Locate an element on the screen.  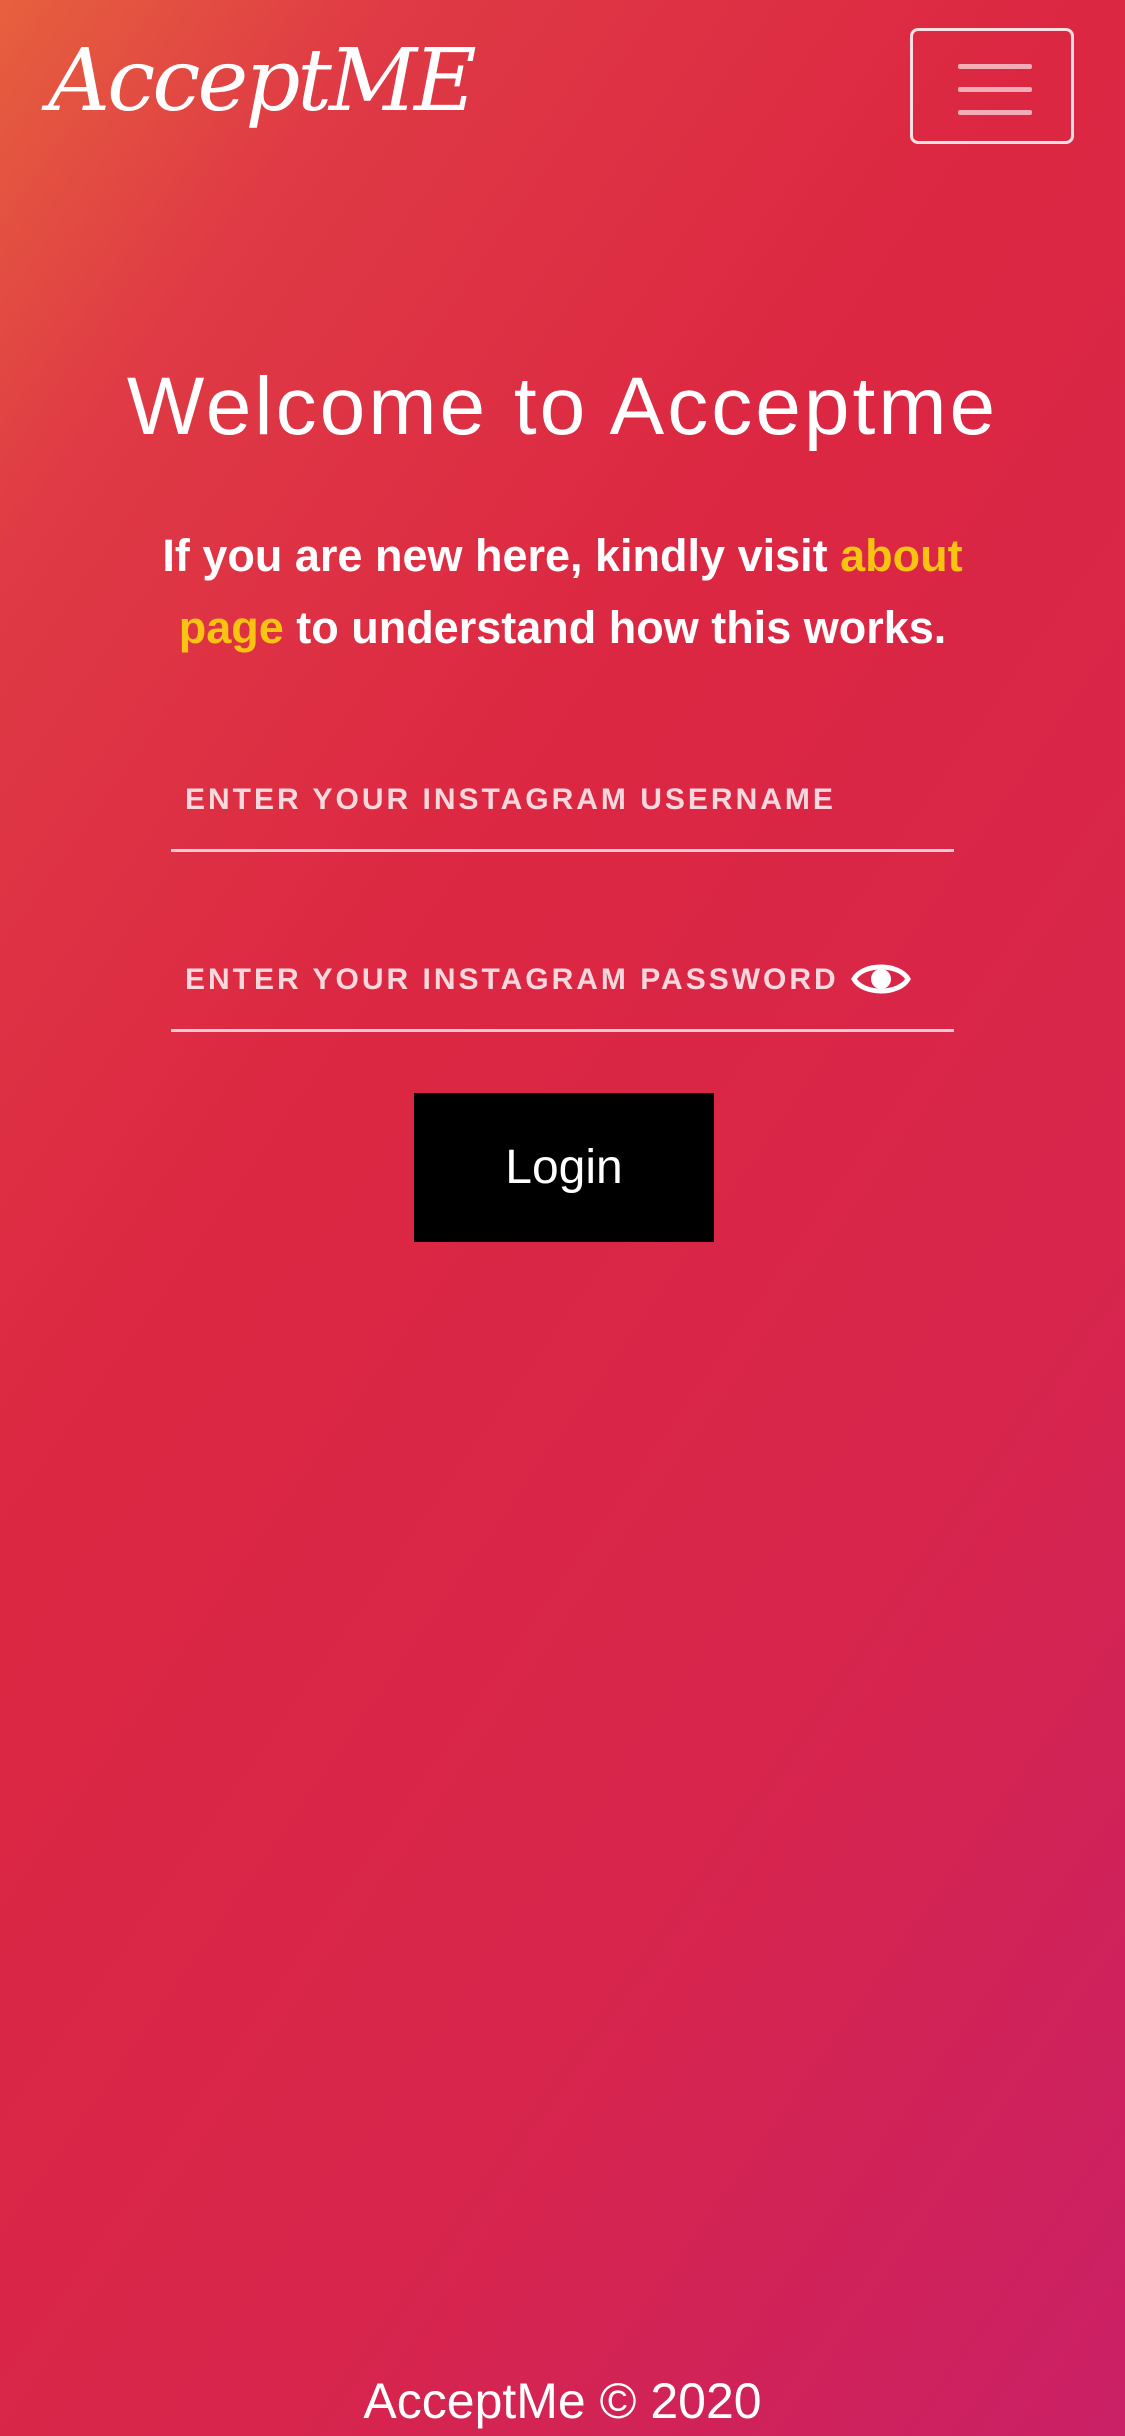
menu-toggle-button is located at coordinates (992, 86).